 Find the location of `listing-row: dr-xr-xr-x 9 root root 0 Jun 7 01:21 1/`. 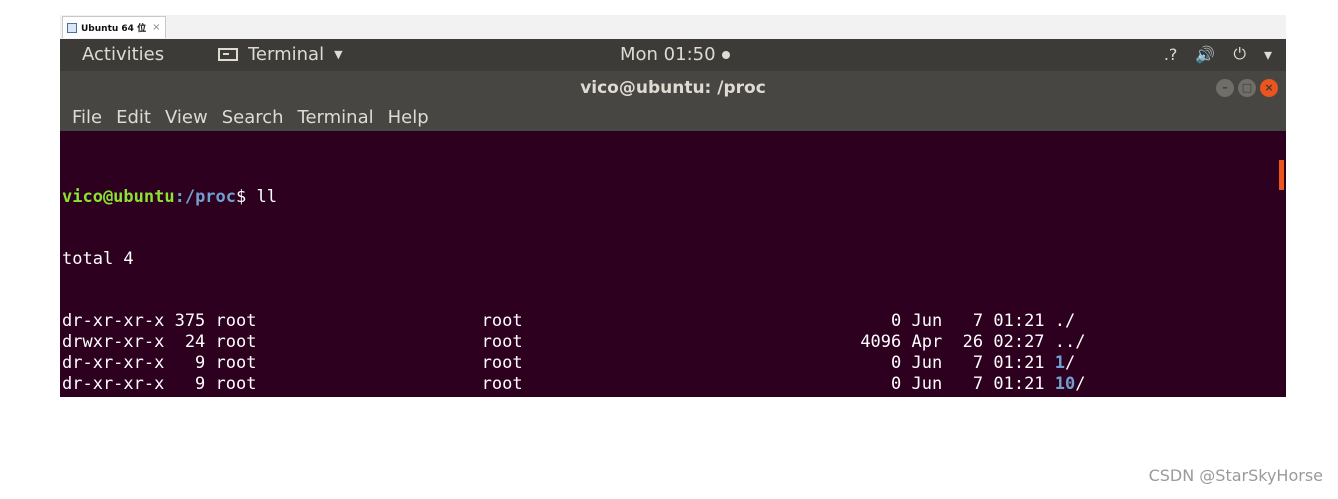

listing-row: dr-xr-xr-x 9 root root 0 Jun 7 01:21 1/ is located at coordinates (669, 363).